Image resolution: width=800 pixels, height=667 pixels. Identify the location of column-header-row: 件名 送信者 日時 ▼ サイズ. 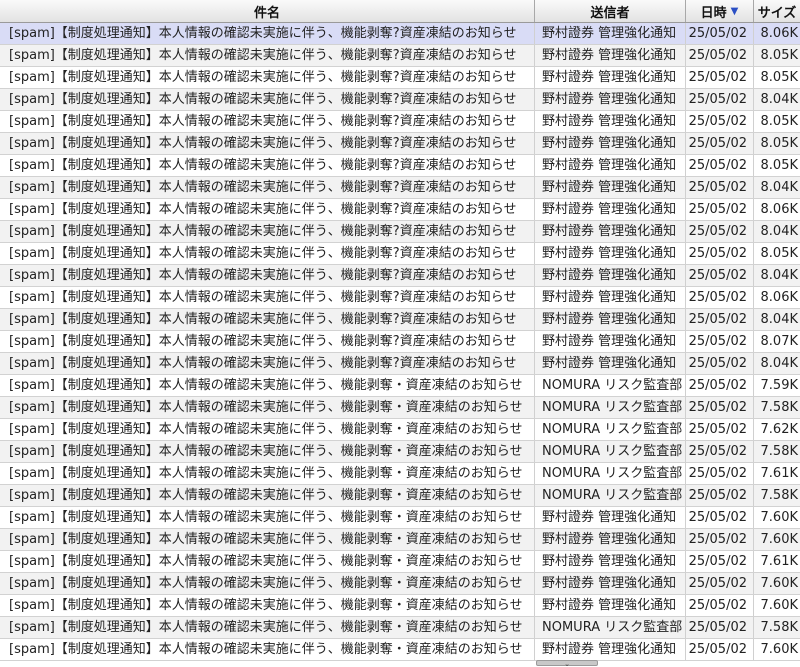
(400, 11).